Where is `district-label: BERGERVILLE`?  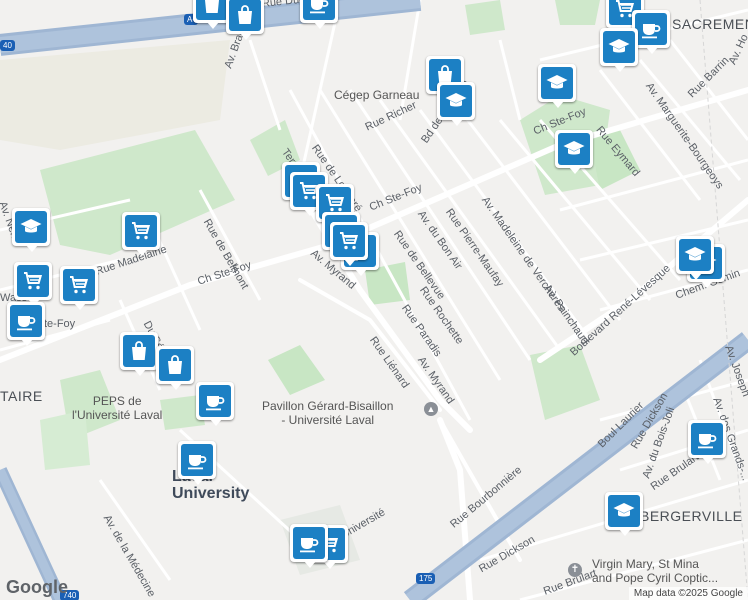
district-label: BERGERVILLE is located at coordinates (691, 516).